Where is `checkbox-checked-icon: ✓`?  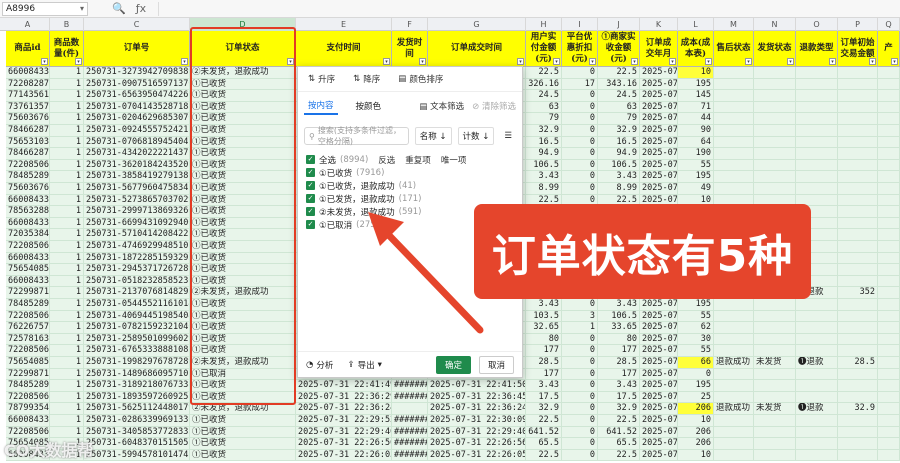 checkbox-checked-icon: ✓ is located at coordinates (310, 172).